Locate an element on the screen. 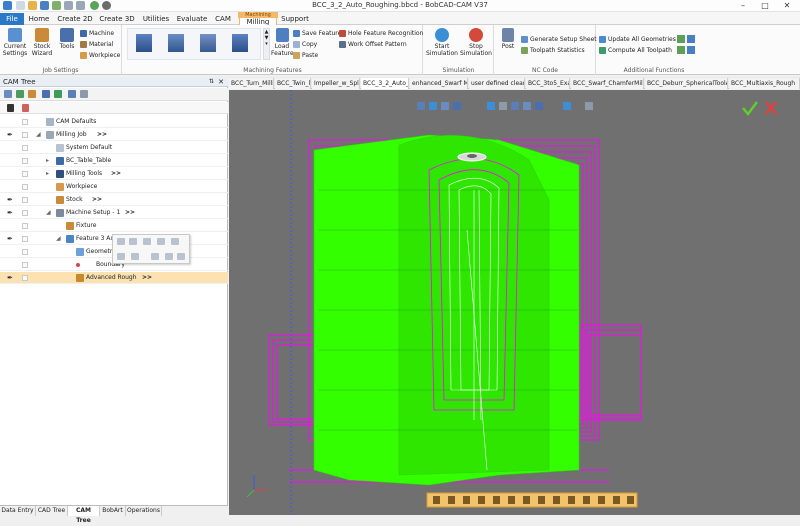 The width and height of the screenshot is (800, 526). tree-item-fixture: Fixture is located at coordinates (114, 226).